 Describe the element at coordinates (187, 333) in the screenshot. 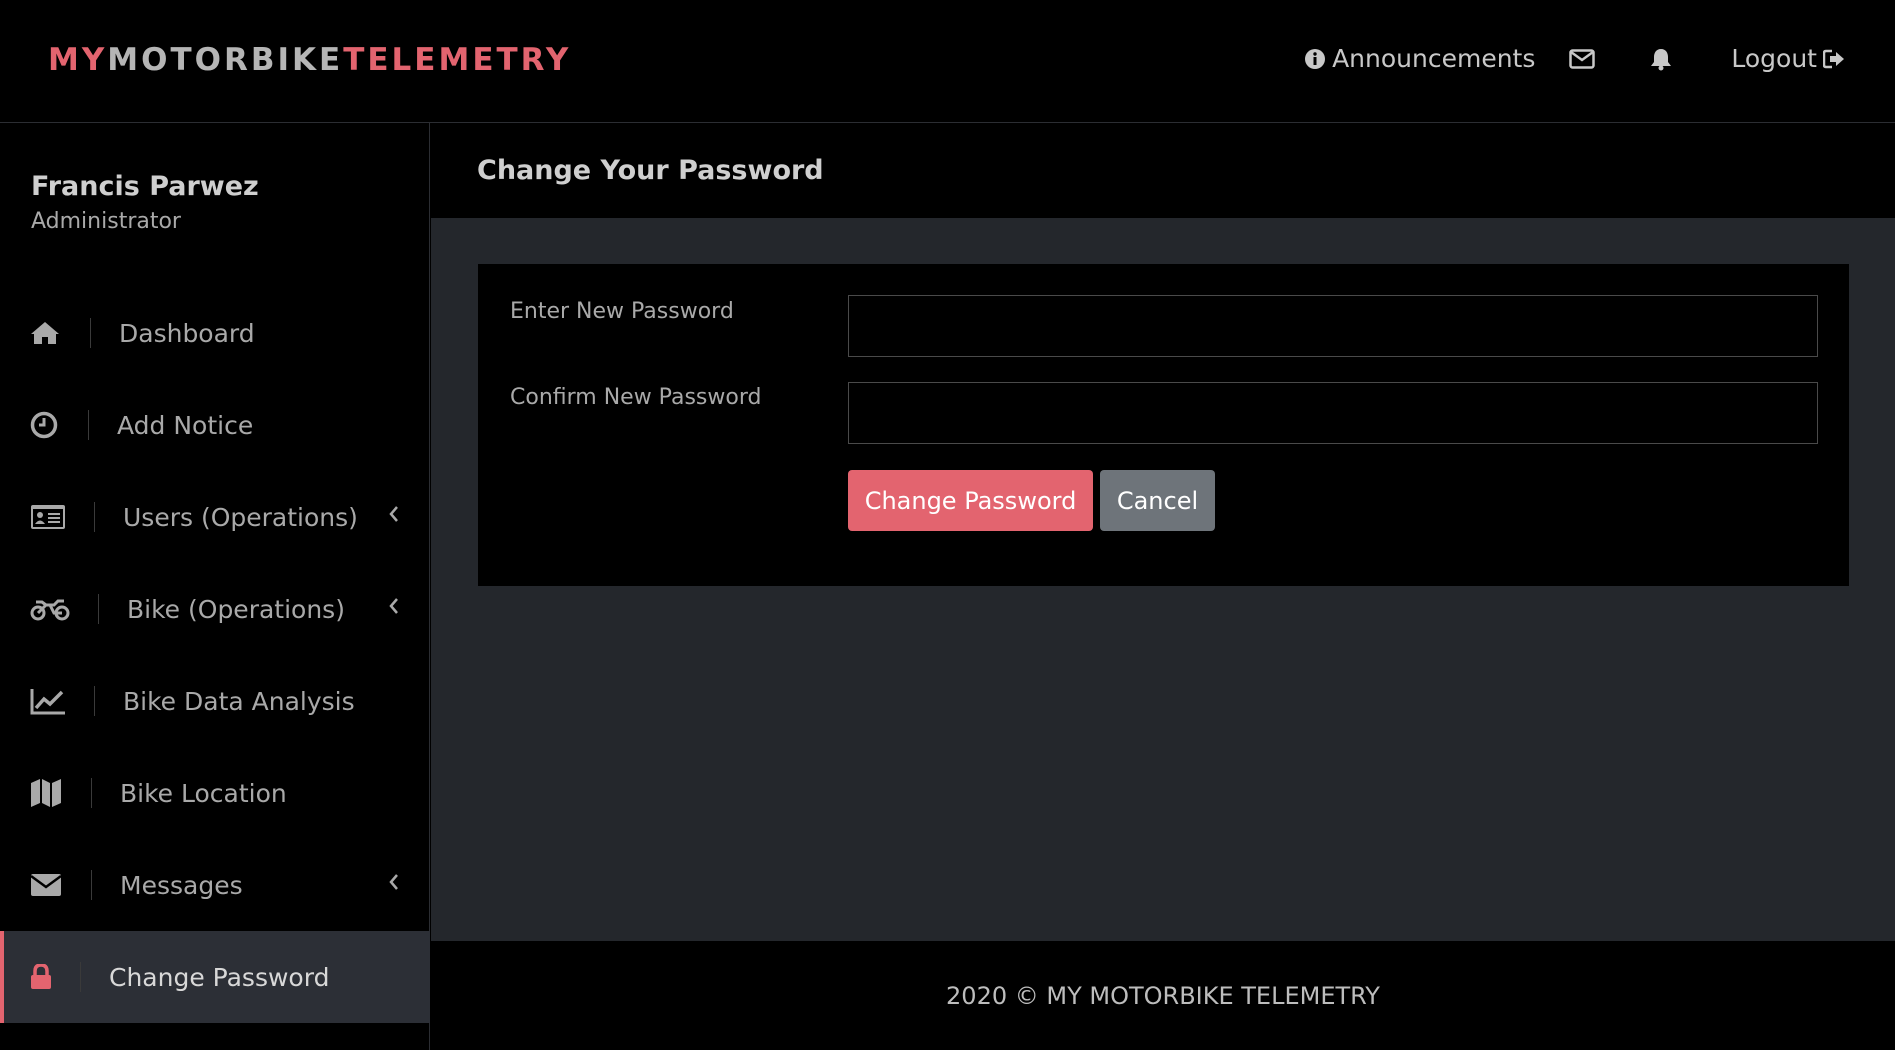

I see `sidebar-item-label: Dashboard` at that location.